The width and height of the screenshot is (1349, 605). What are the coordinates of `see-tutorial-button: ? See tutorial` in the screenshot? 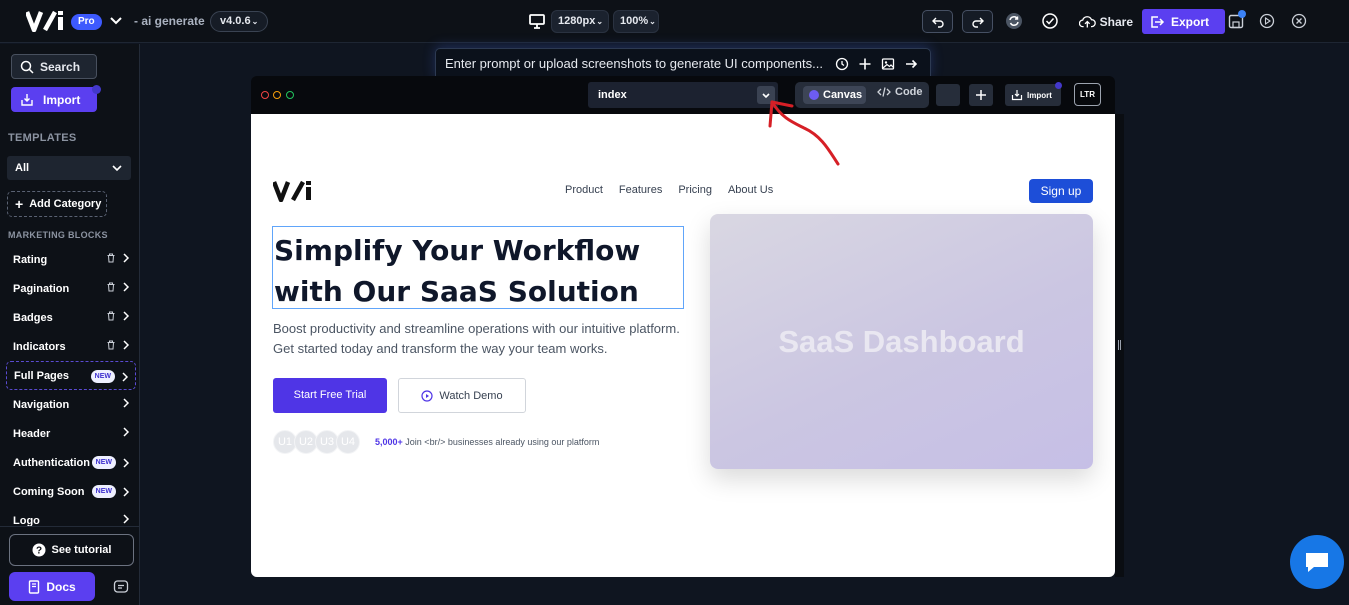 It's located at (71, 550).